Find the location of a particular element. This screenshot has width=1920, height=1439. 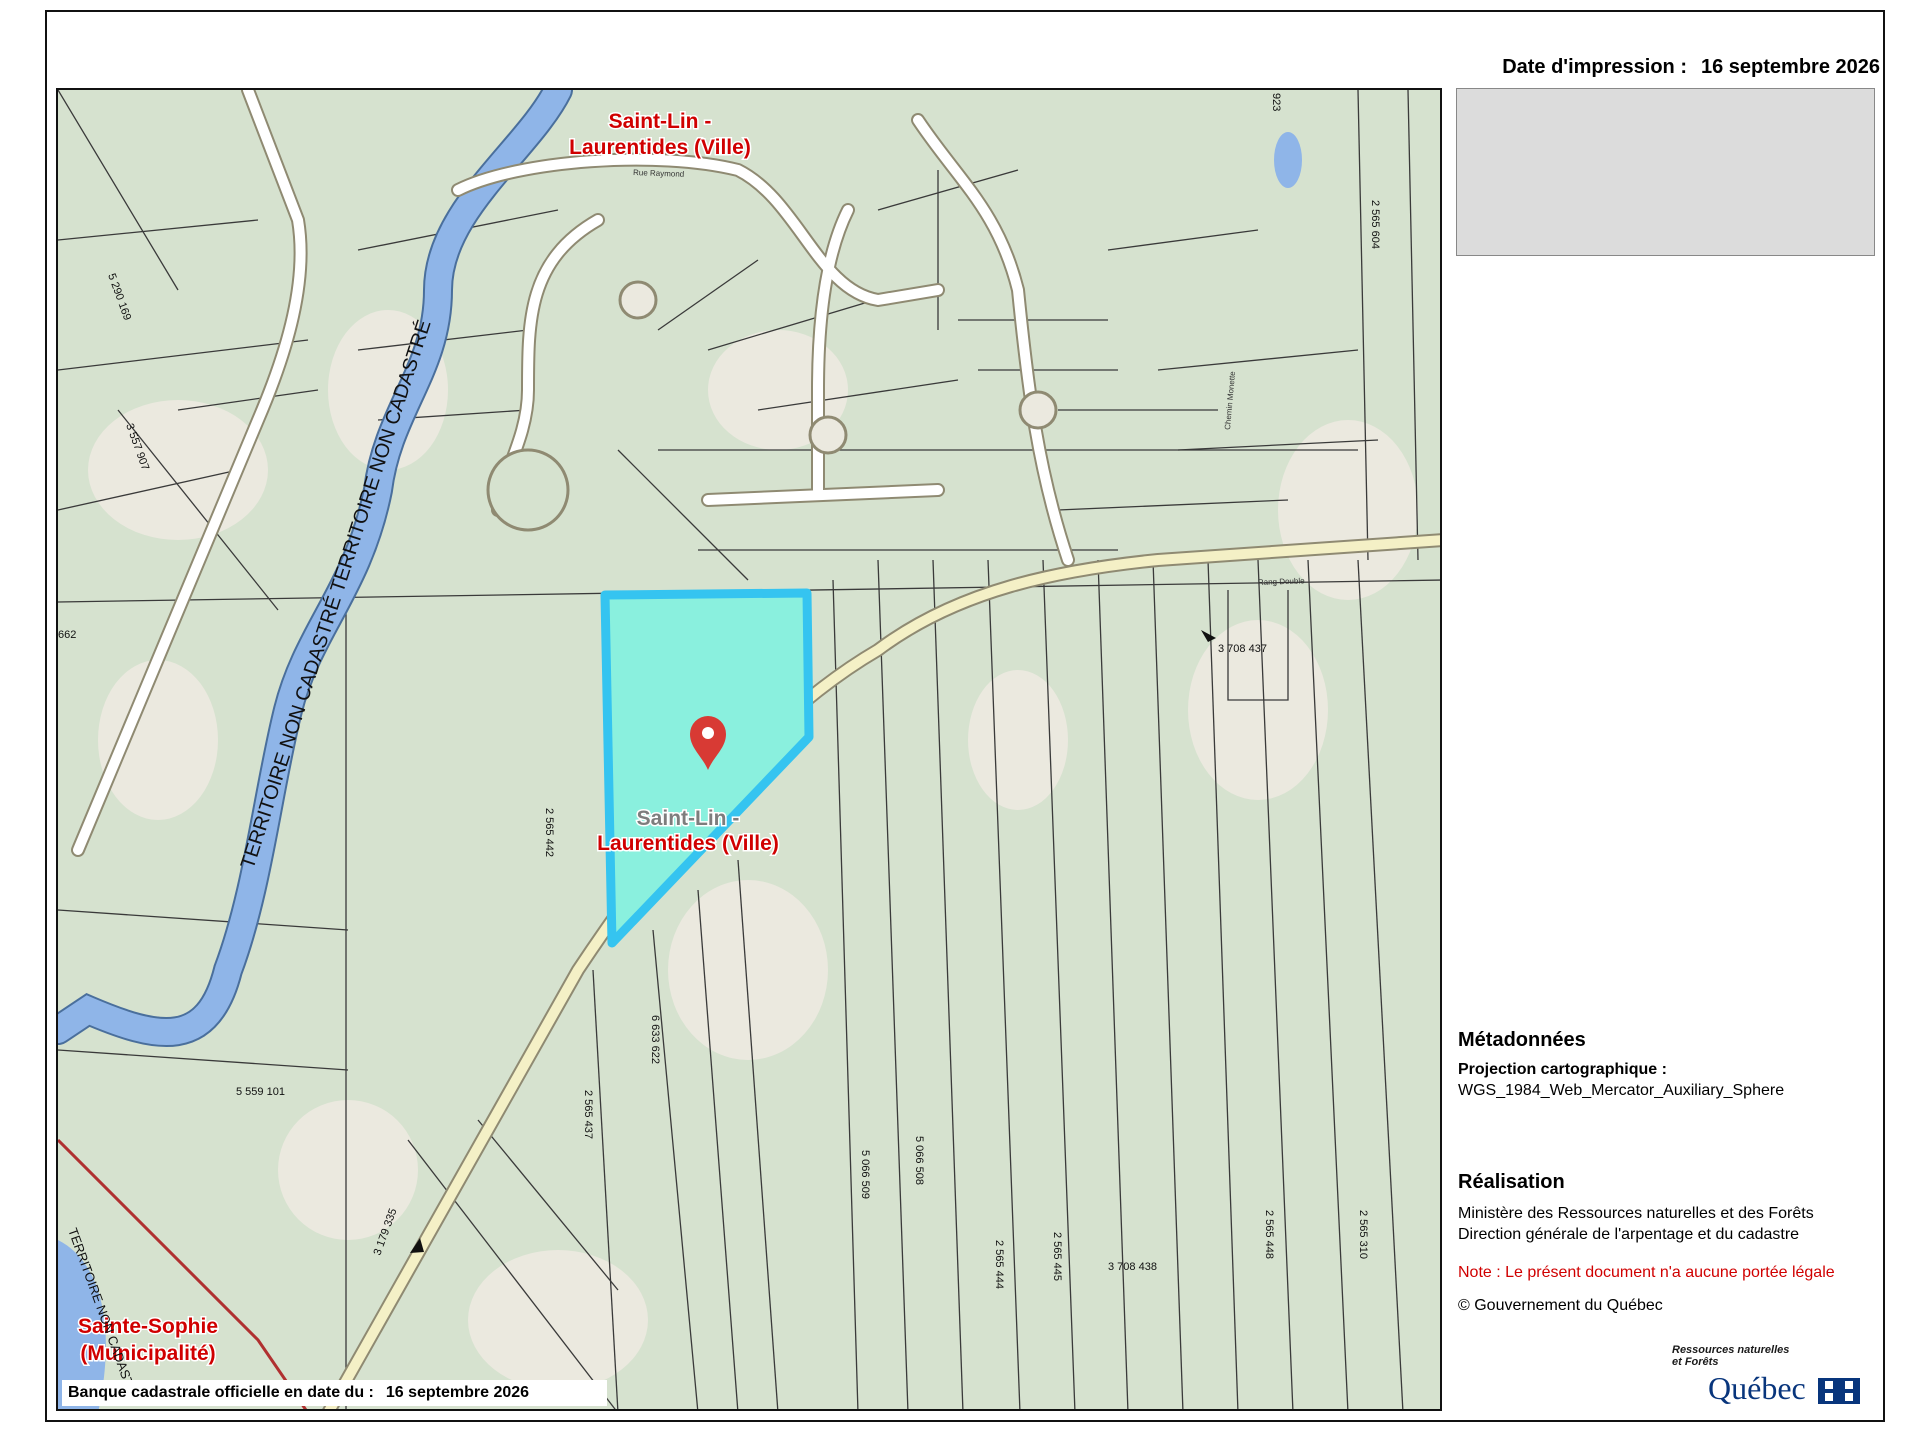

projection-label: Projection cartographique : is located at coordinates (1562, 1069).